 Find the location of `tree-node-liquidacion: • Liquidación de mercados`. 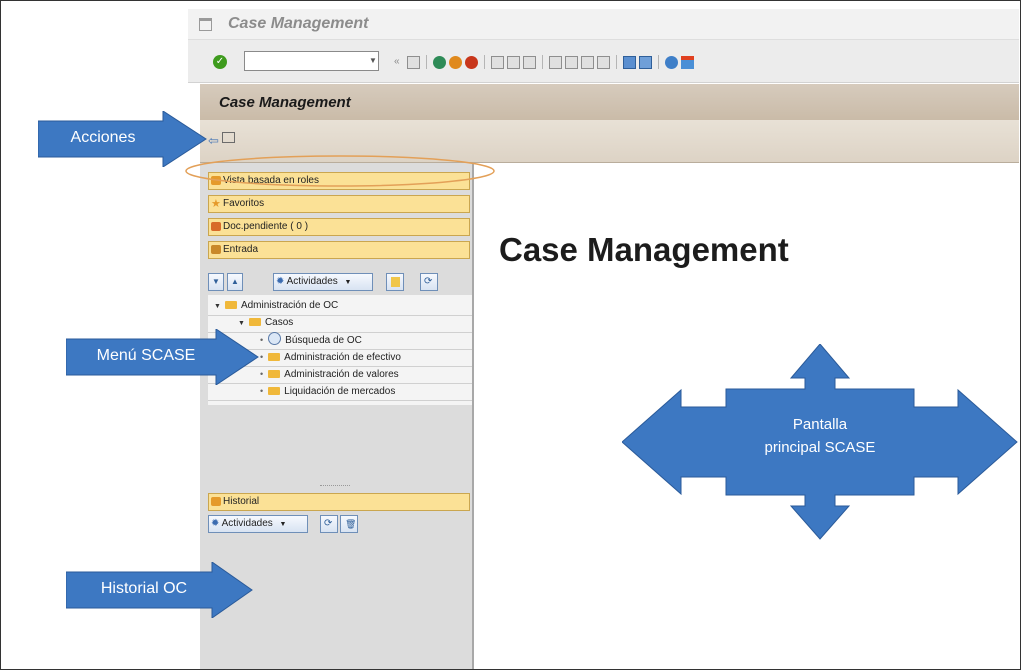

tree-node-liquidacion: • Liquidación de mercados is located at coordinates (327, 391).